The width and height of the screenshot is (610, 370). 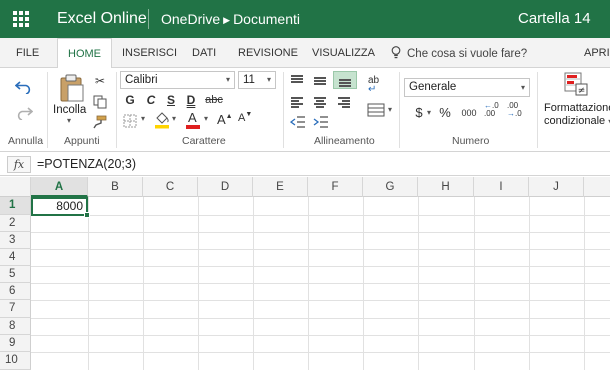 What do you see at coordinates (343, 53) in the screenshot?
I see `tab-visualizza: VISUALIZZA` at bounding box center [343, 53].